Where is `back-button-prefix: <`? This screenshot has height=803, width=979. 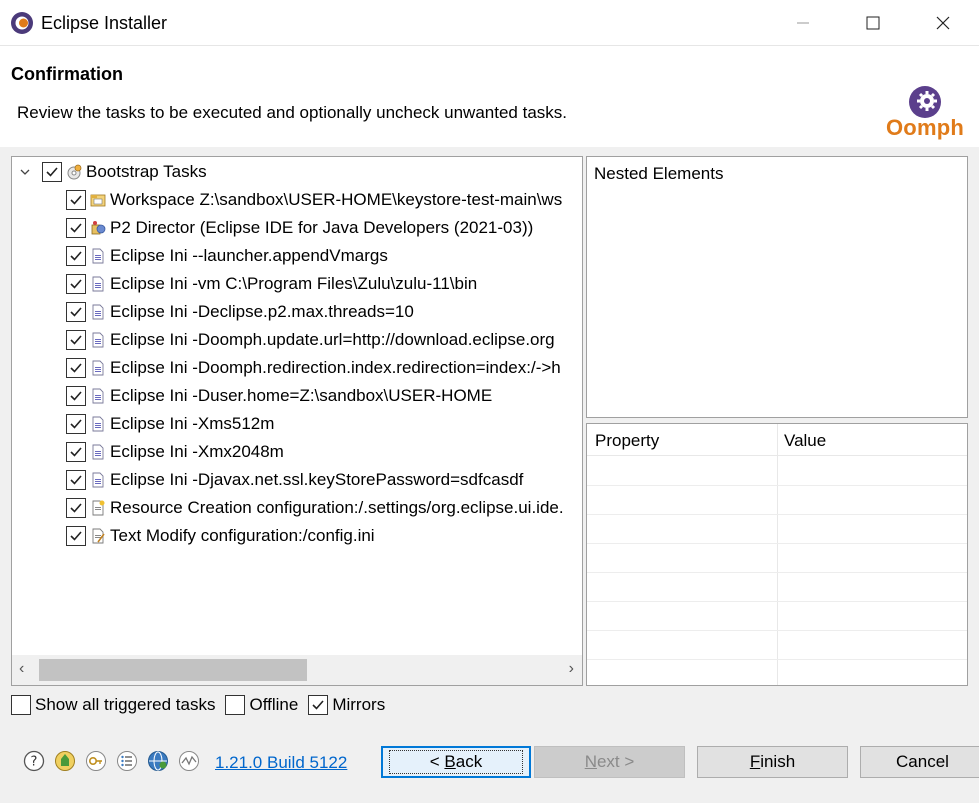
back-button-prefix: < is located at coordinates (437, 761).